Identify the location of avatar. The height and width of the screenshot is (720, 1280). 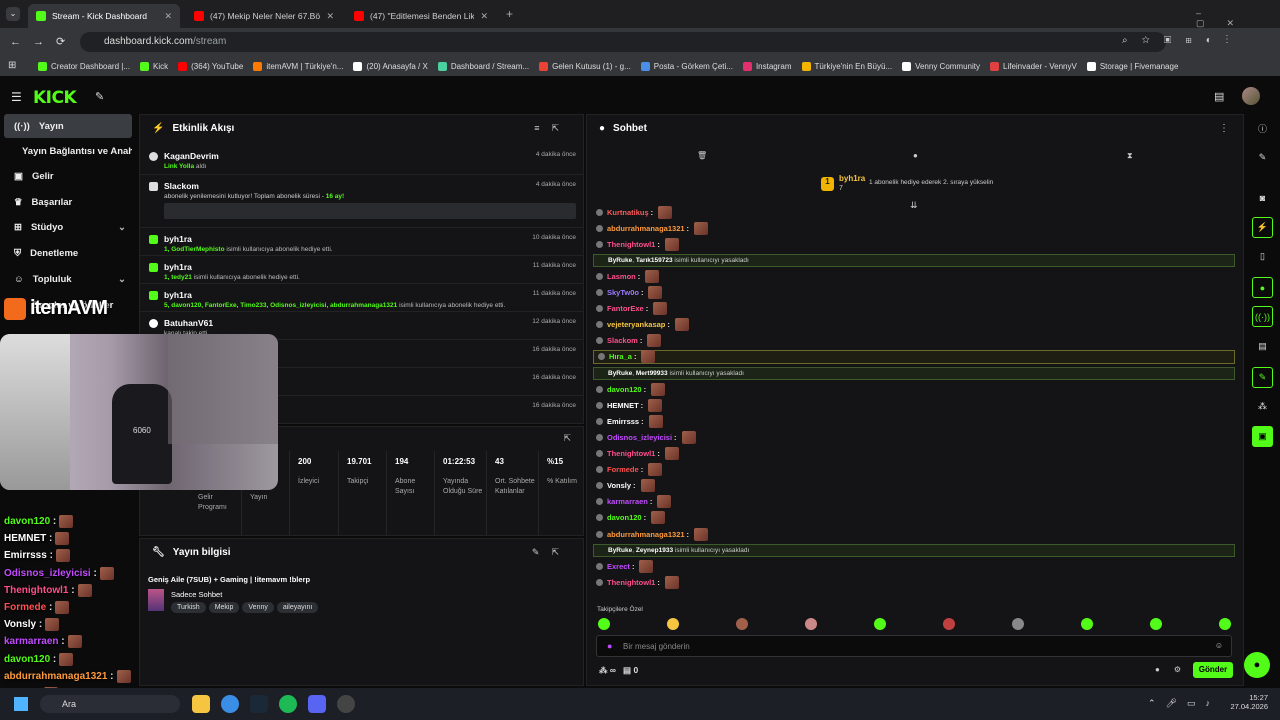
(1251, 96).